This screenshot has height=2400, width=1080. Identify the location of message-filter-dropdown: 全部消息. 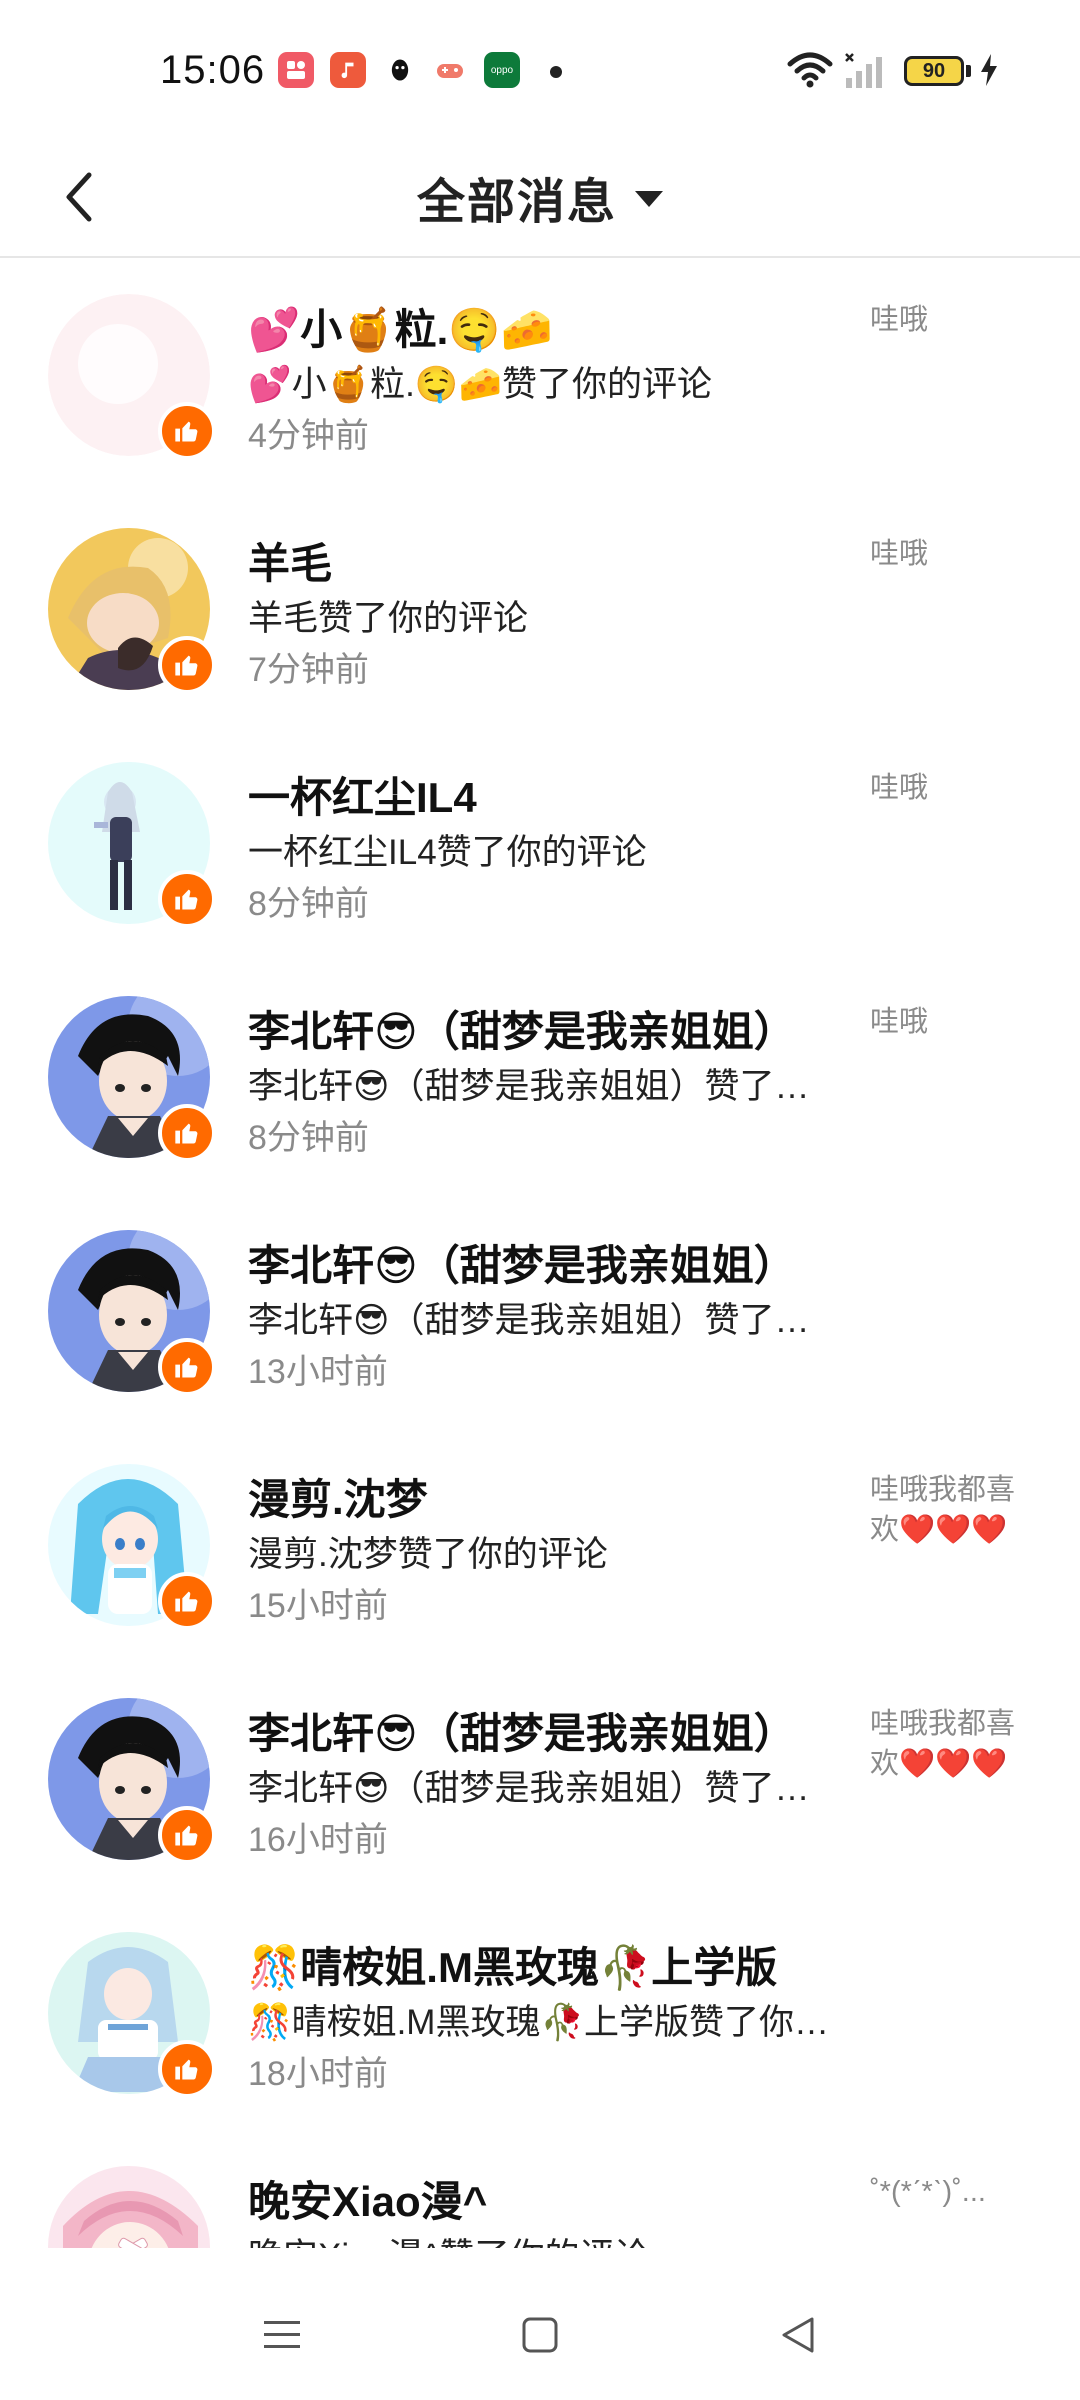
(540, 197).